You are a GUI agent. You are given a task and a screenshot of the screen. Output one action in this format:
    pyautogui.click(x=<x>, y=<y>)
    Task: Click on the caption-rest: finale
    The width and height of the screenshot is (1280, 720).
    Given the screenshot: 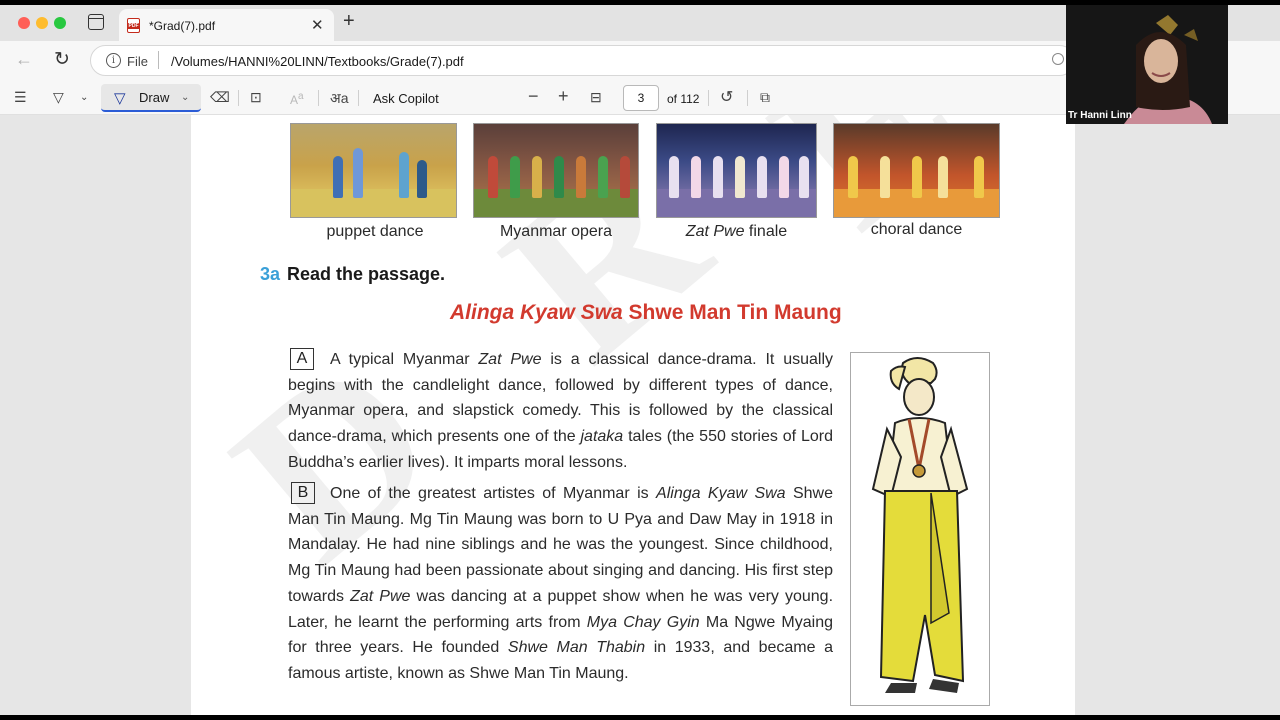 What is the action you would take?
    pyautogui.click(x=766, y=231)
    